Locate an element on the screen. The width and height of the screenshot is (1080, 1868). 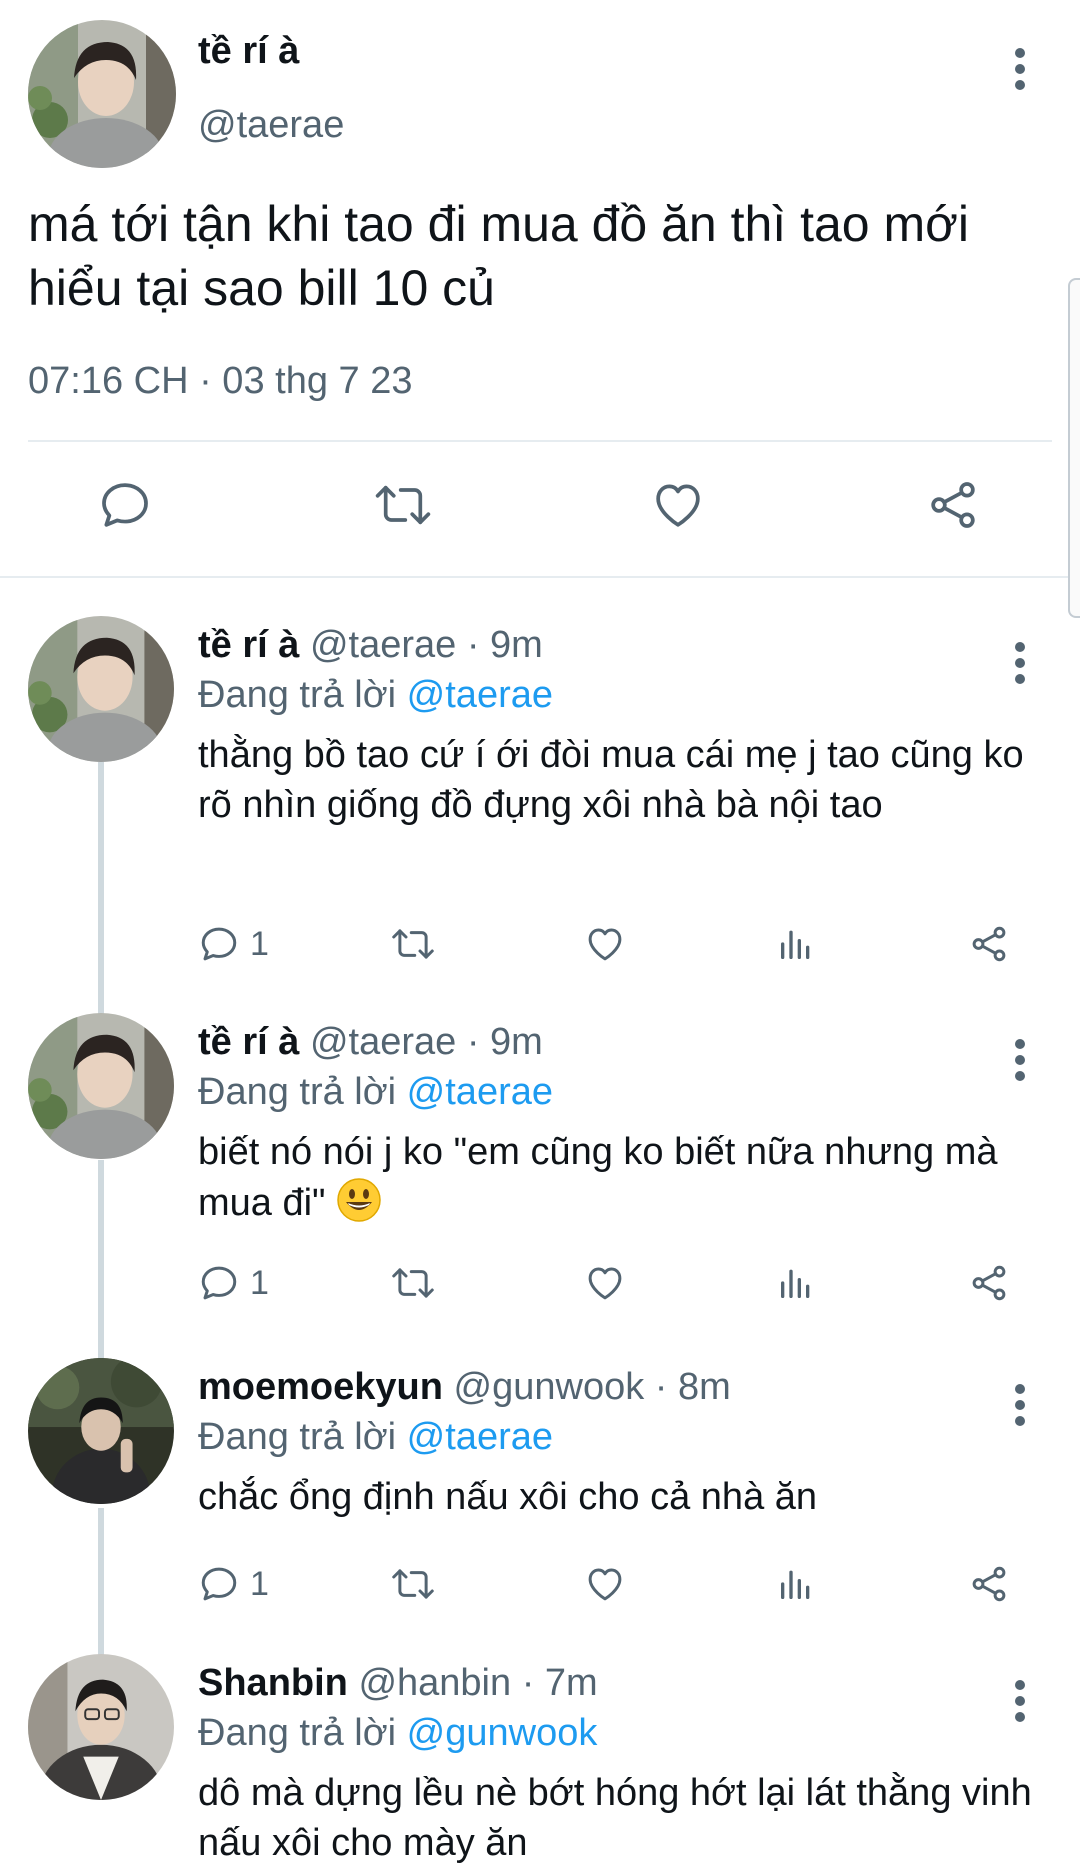
tweet-actions is located at coordinates (540, 510).